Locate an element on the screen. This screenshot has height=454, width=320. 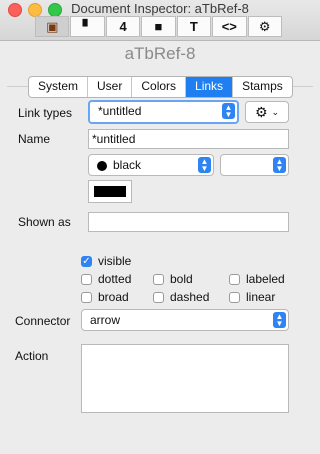
inspector-tabs: System User Colors Links Stamps is located at coordinates (160, 87).